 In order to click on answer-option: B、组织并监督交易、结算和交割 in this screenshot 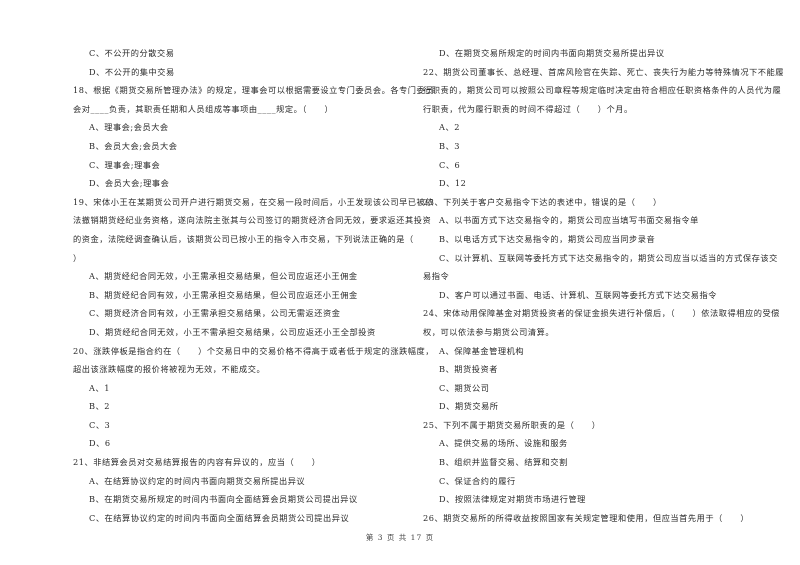, I will do `click(503, 462)`.